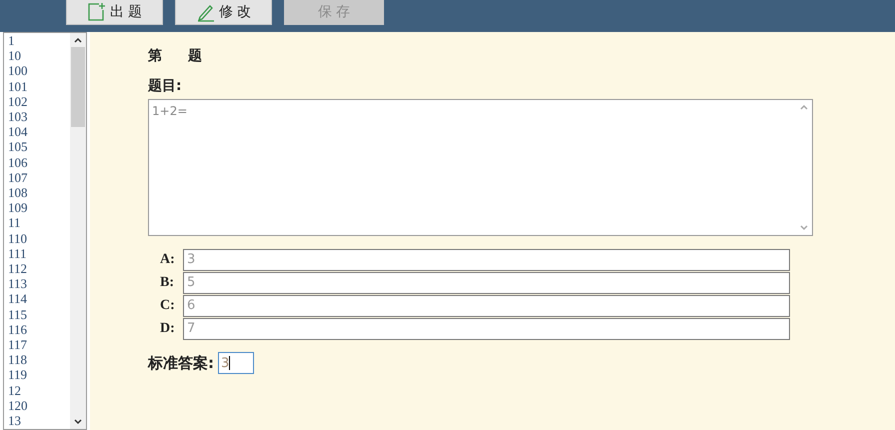 Image resolution: width=895 pixels, height=430 pixels. I want to click on list-item: 120, so click(39, 406).